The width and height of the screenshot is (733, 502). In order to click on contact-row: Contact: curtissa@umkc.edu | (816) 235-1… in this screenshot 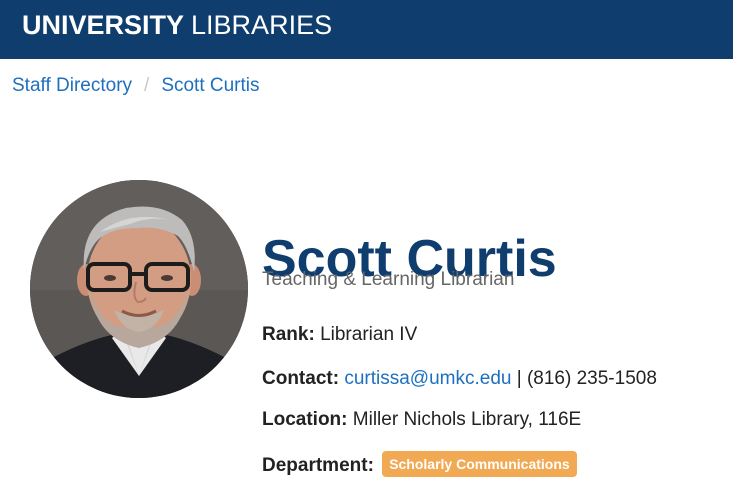, I will do `click(459, 379)`.